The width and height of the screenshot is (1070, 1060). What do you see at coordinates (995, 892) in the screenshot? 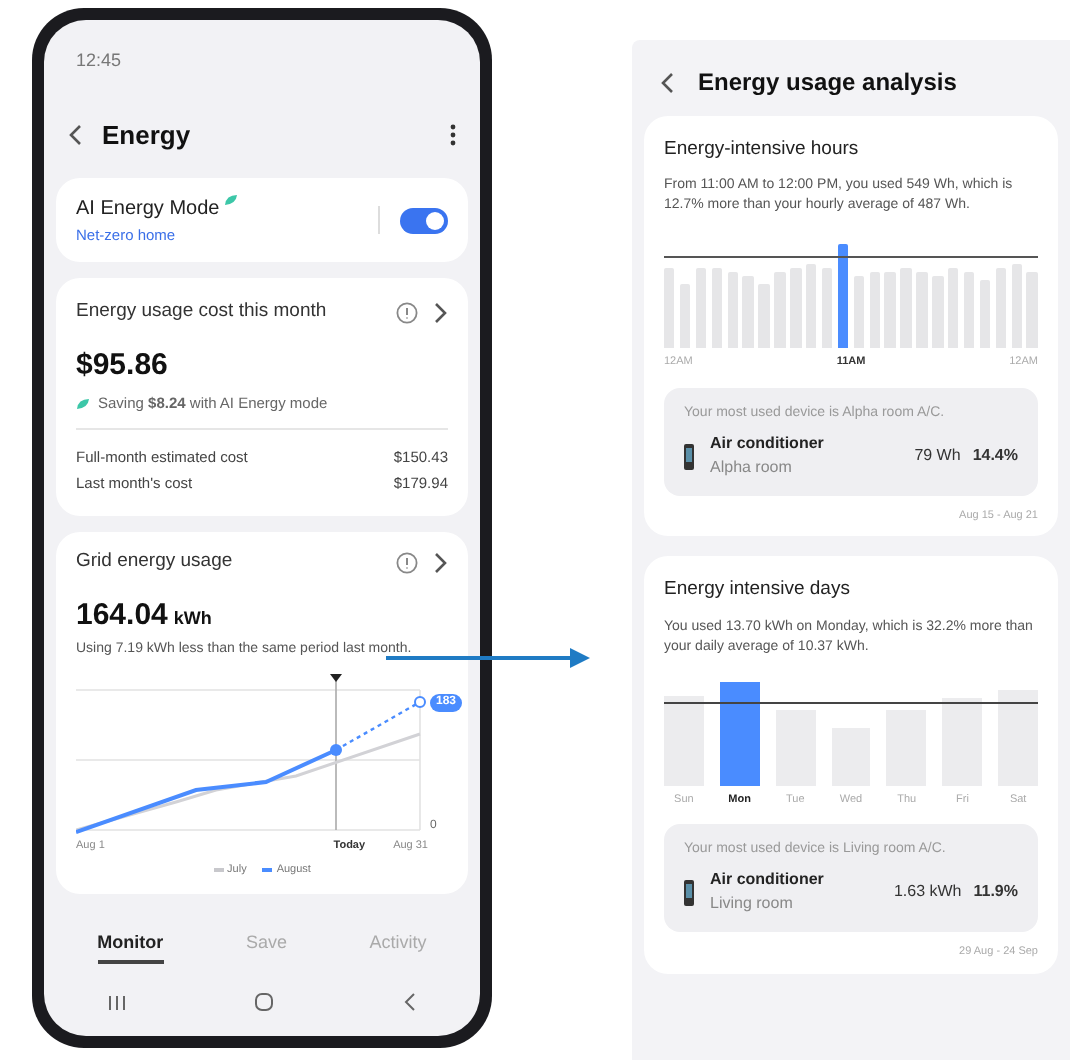
I see `device-share: 11.9%` at bounding box center [995, 892].